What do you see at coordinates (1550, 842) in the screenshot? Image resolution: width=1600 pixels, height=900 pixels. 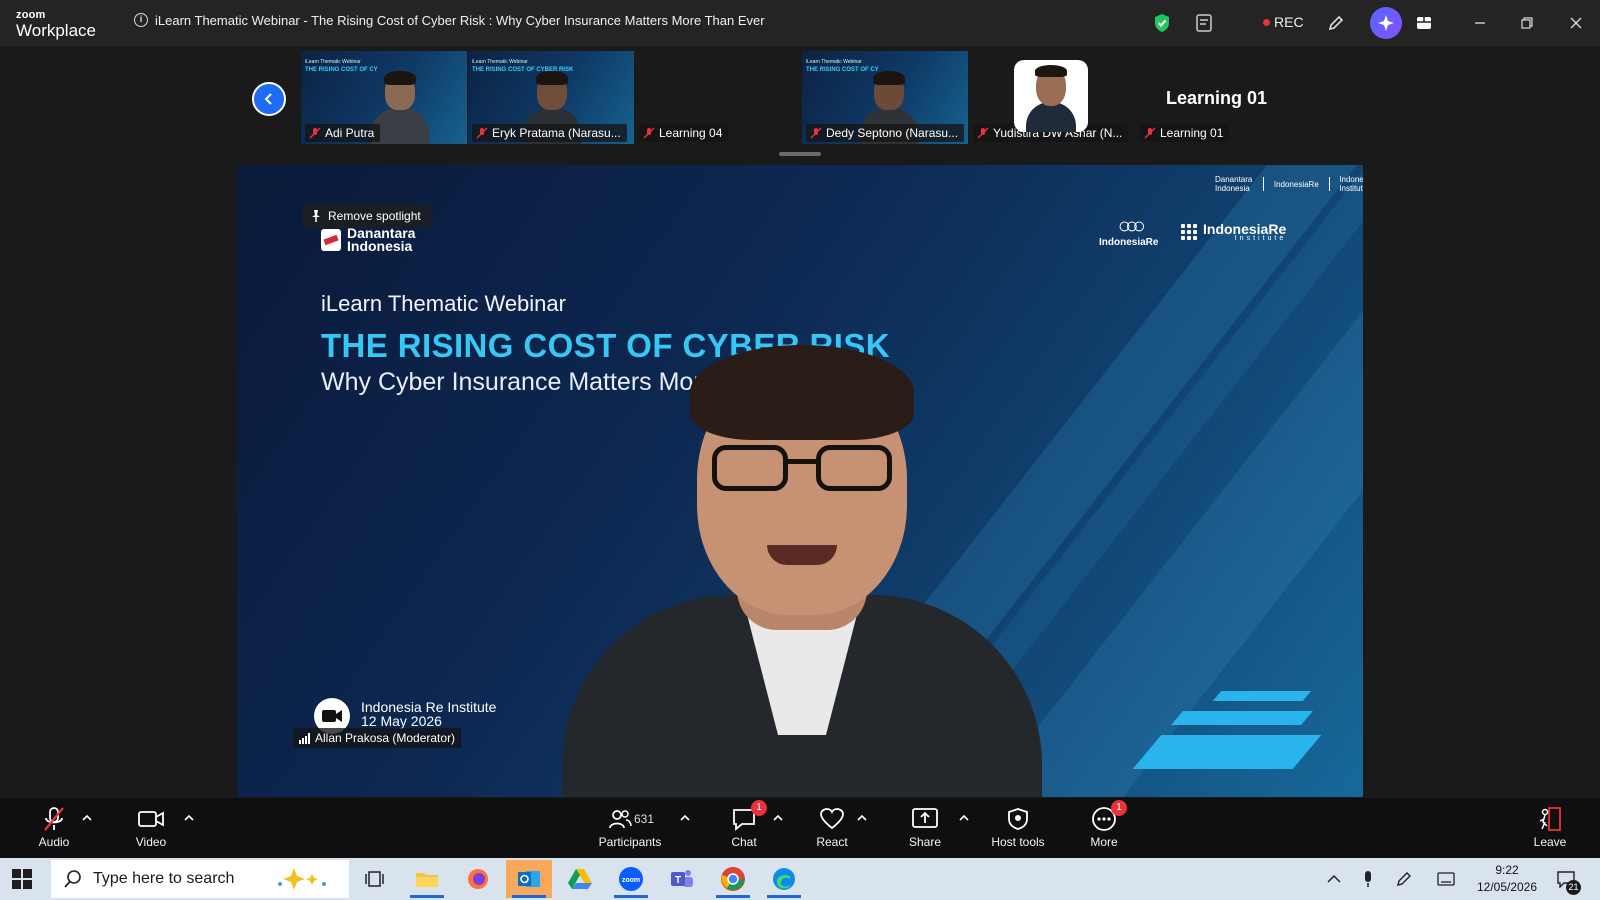 I see `leave-label: Leave` at bounding box center [1550, 842].